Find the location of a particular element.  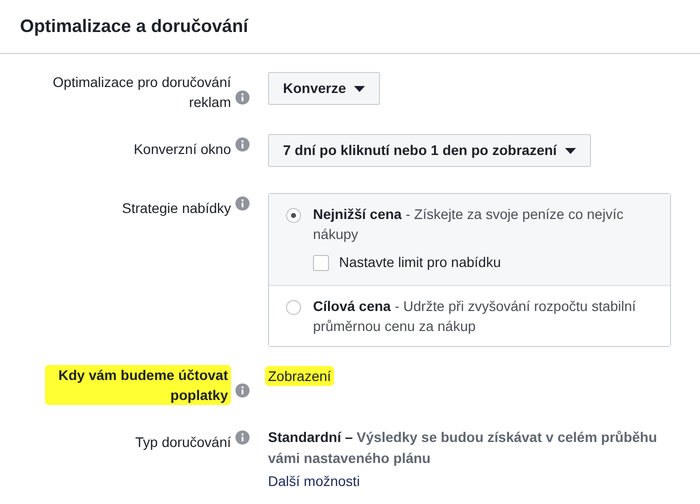

checkbox is located at coordinates (321, 262).